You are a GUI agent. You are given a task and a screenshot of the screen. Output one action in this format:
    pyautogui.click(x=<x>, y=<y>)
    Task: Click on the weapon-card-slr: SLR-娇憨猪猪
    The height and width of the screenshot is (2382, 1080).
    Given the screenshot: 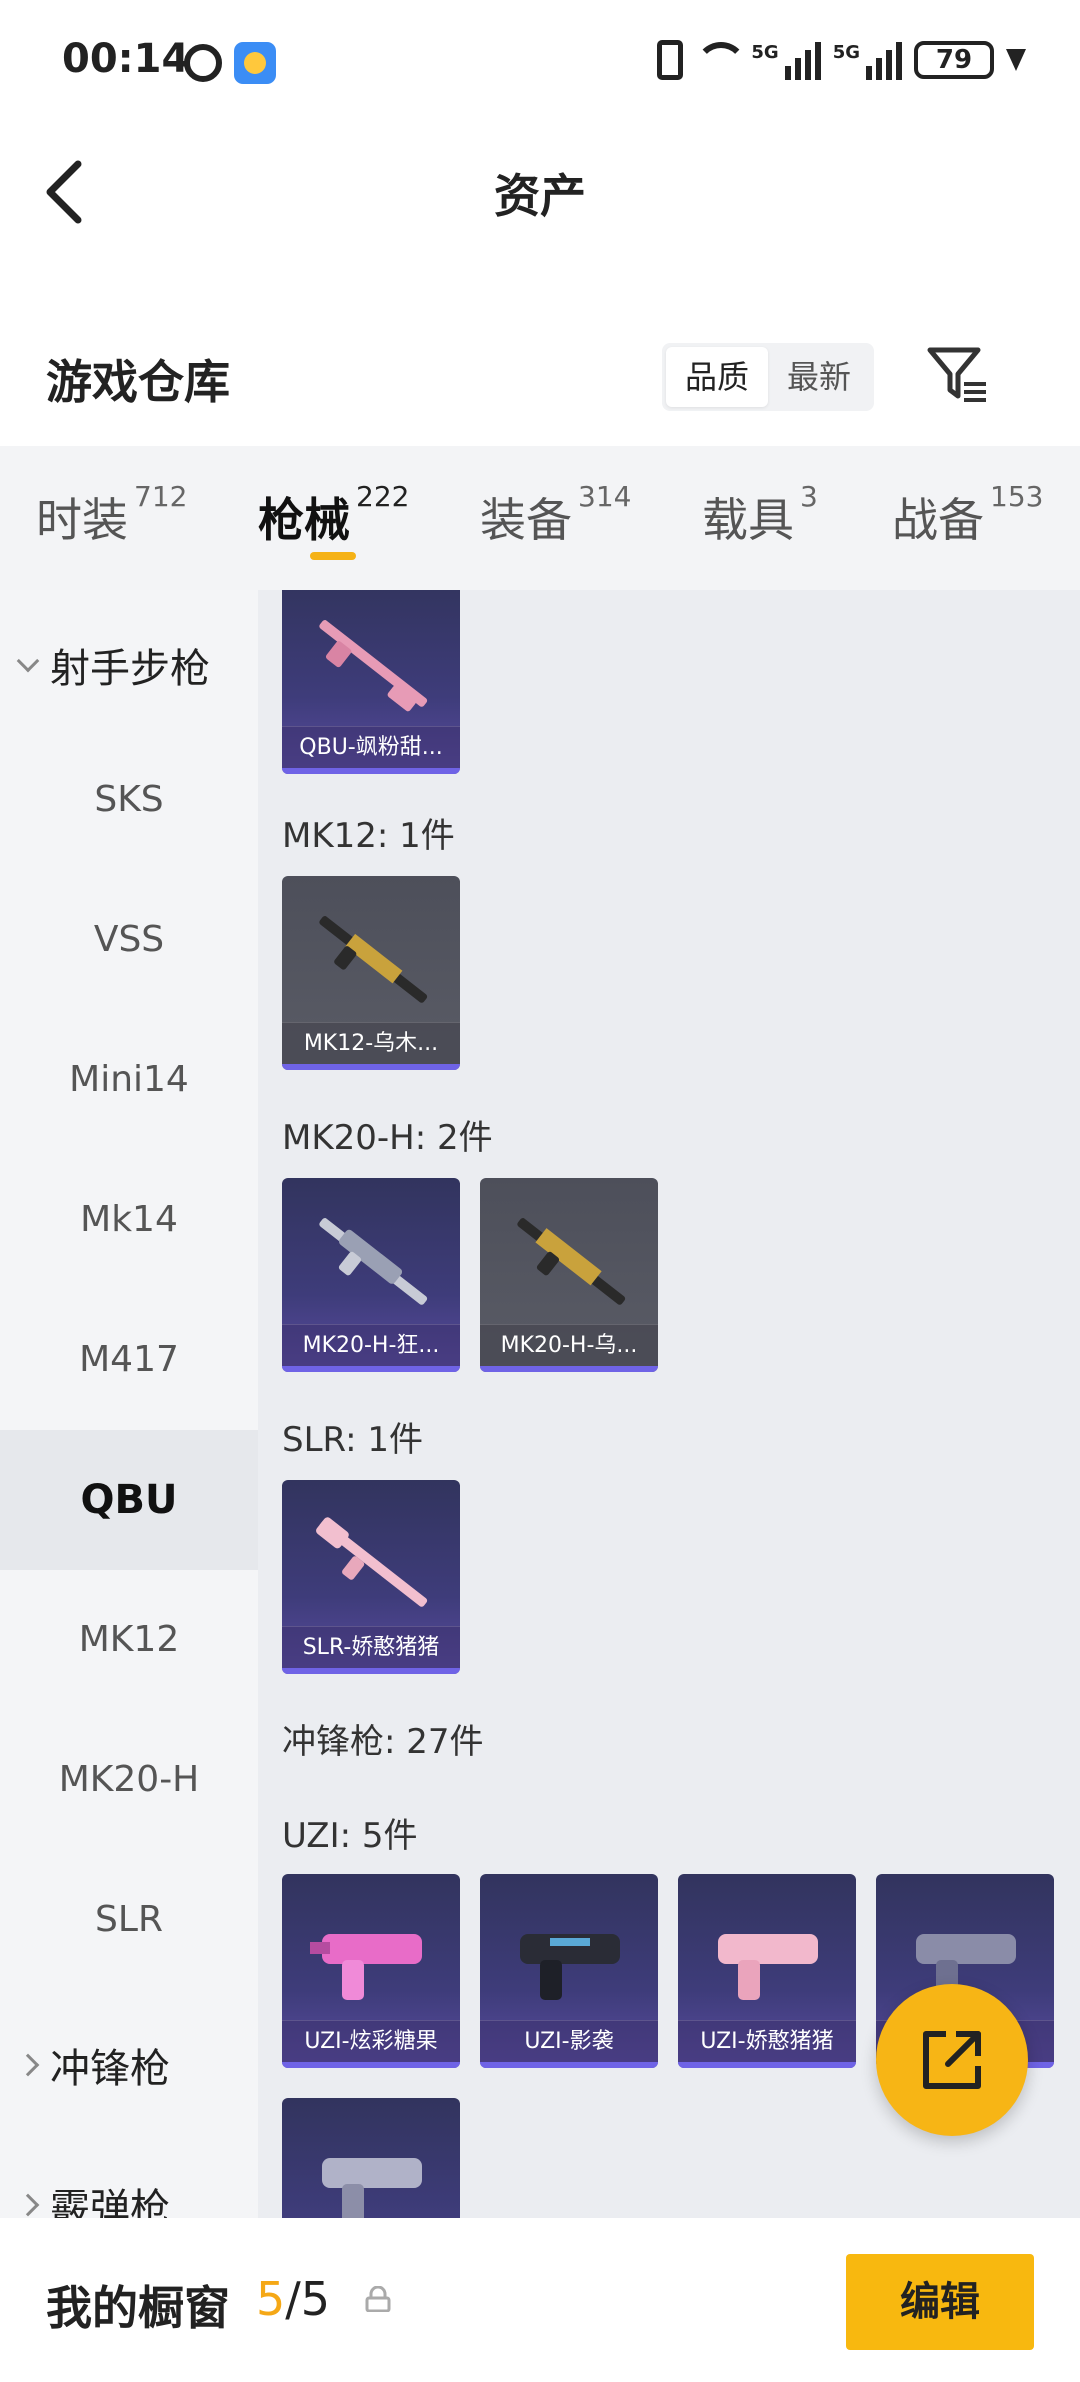 What is the action you would take?
    pyautogui.click(x=371, y=1577)
    